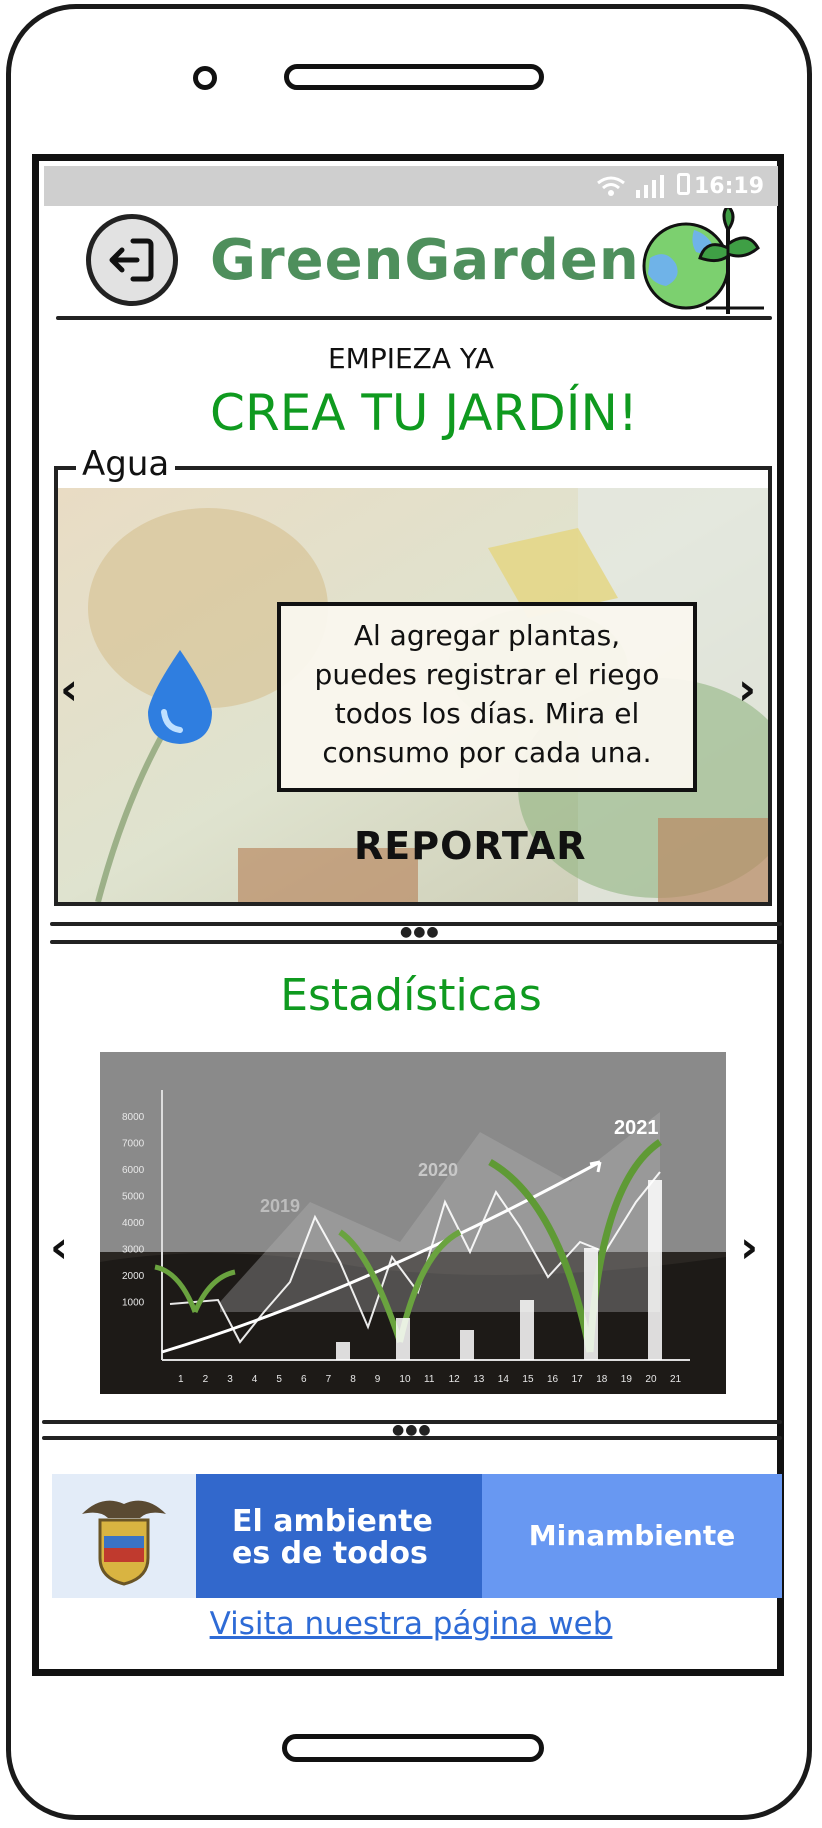  I want to click on image-x-tick: 7, so click(329, 1379).